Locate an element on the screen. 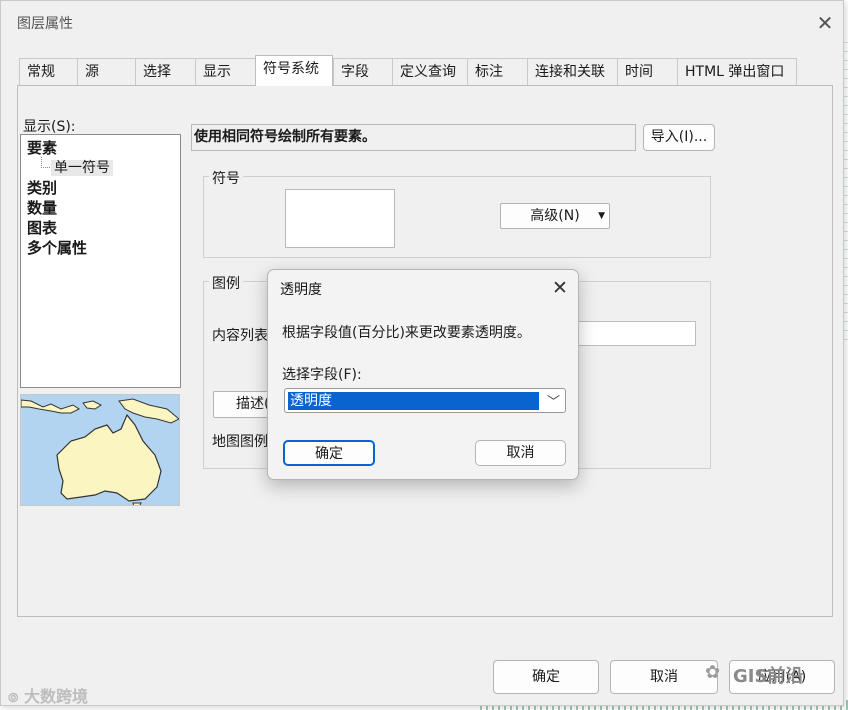  tab-time: 时间 is located at coordinates (647, 72).